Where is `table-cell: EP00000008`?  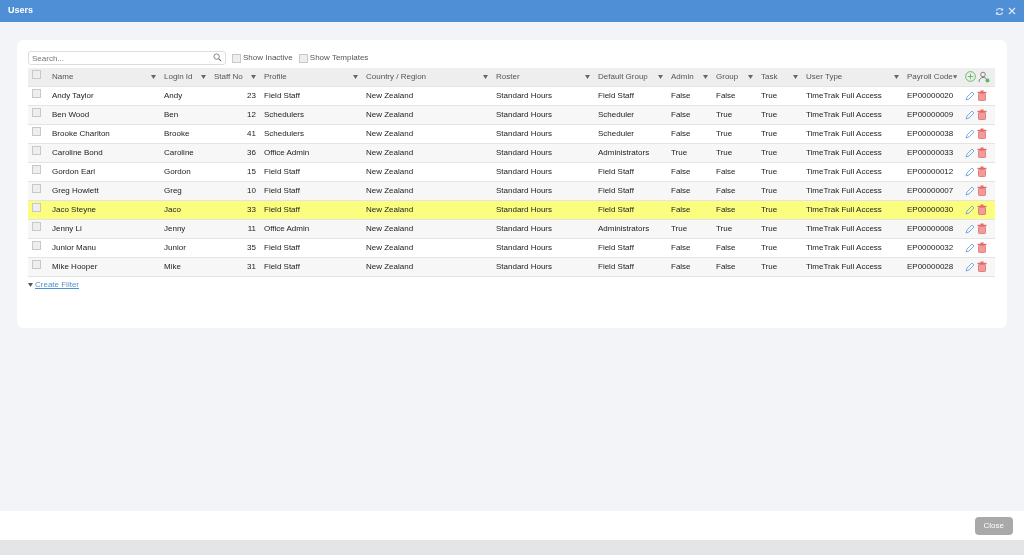 table-cell: EP00000008 is located at coordinates (930, 228).